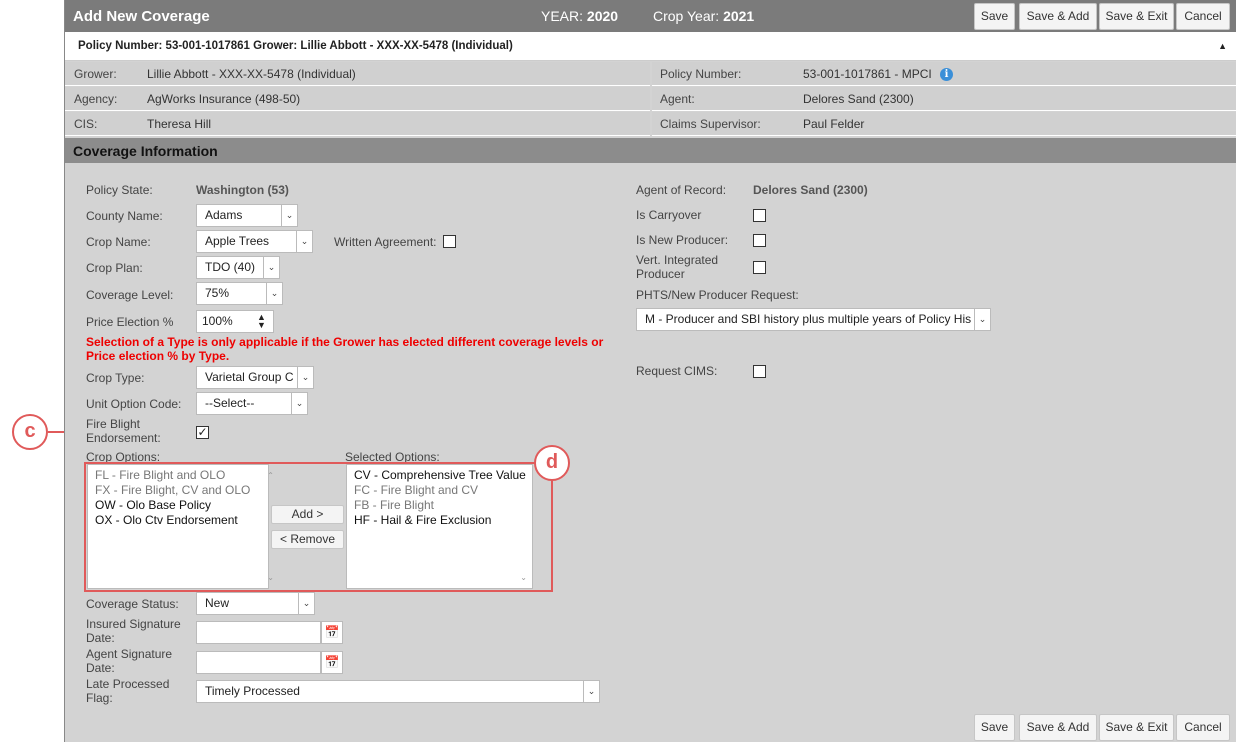 The width and height of the screenshot is (1236, 742). I want to click on fire-blight-checkbox: ✓, so click(202, 432).